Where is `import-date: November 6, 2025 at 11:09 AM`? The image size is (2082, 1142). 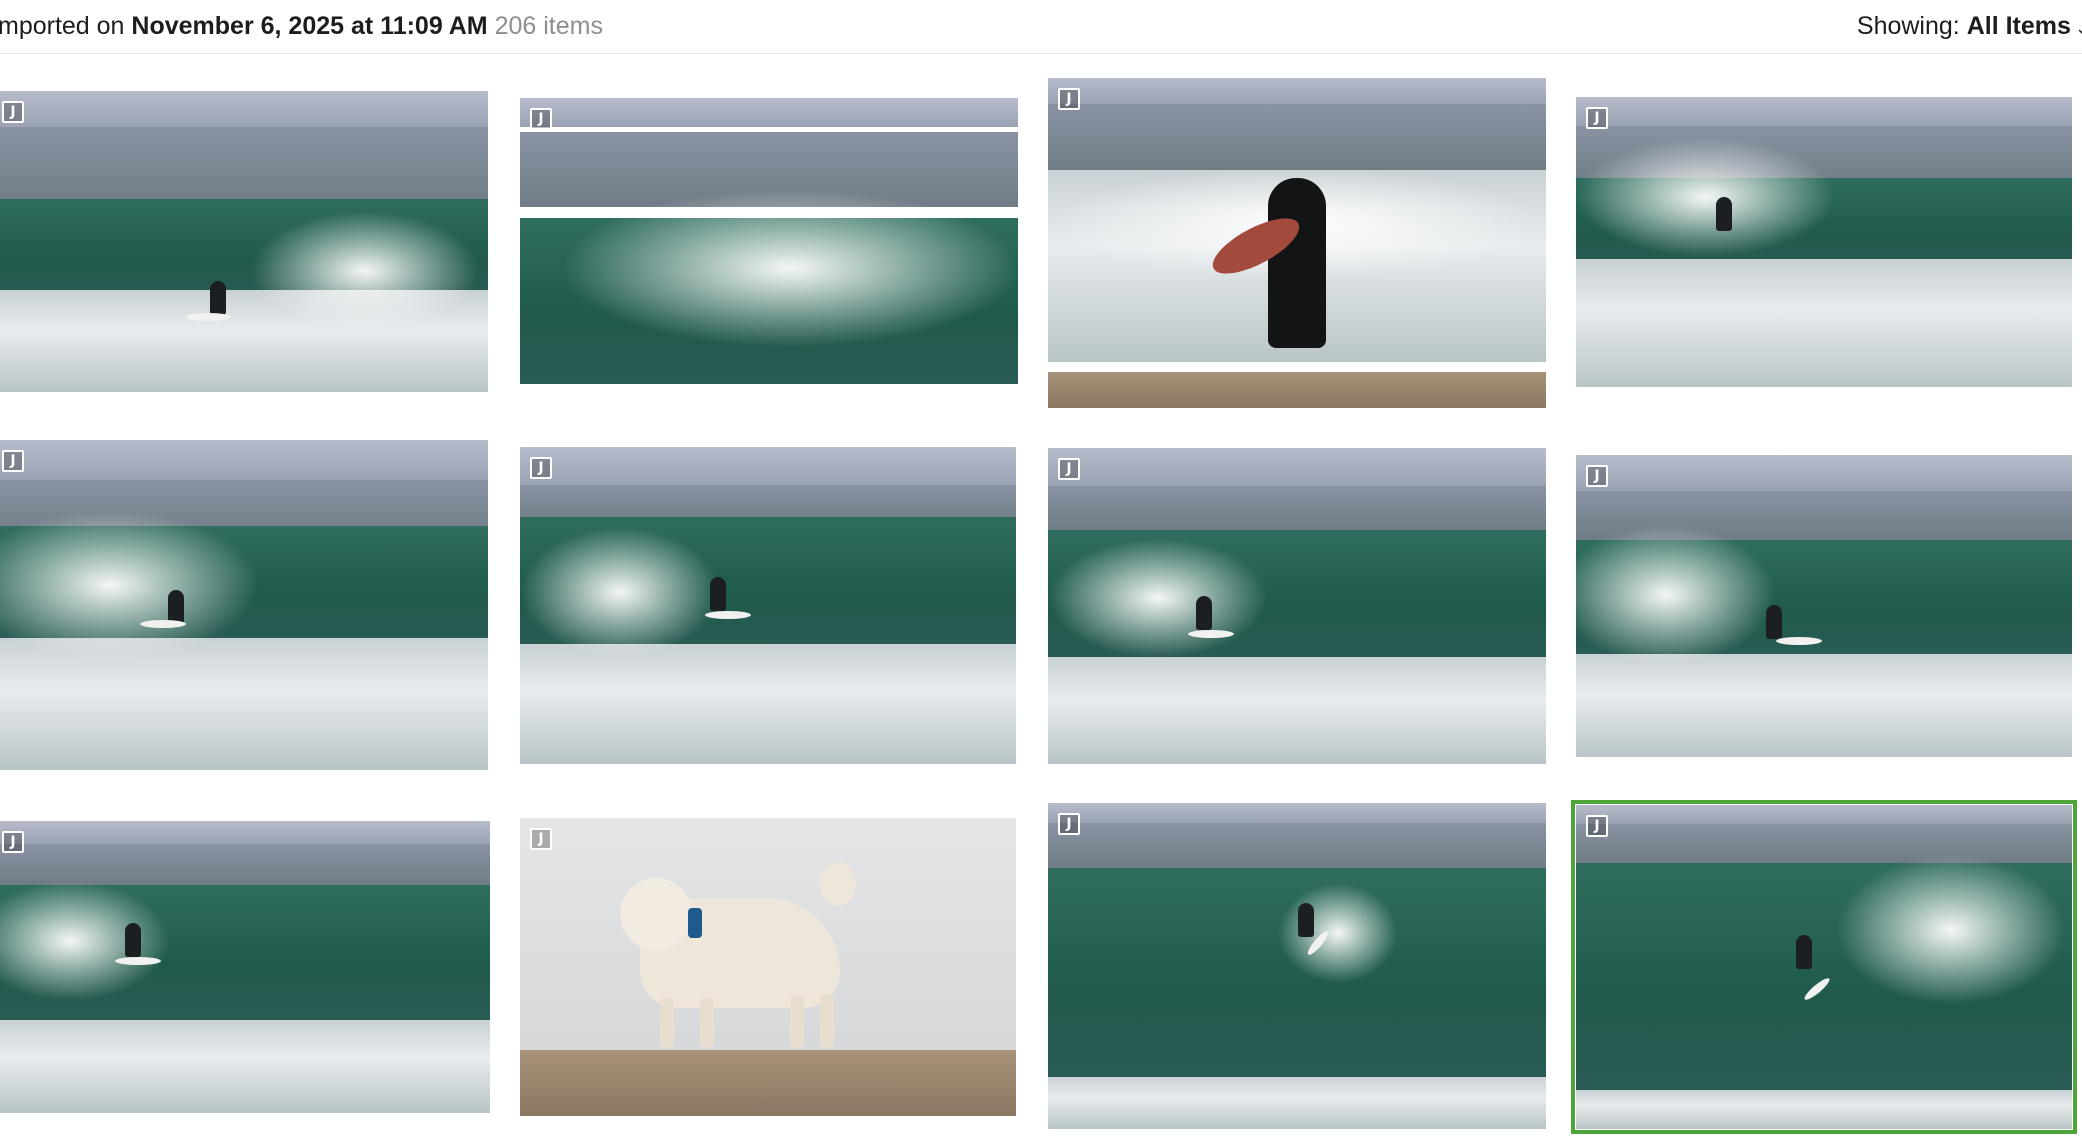 import-date: November 6, 2025 at 11:09 AM is located at coordinates (309, 26).